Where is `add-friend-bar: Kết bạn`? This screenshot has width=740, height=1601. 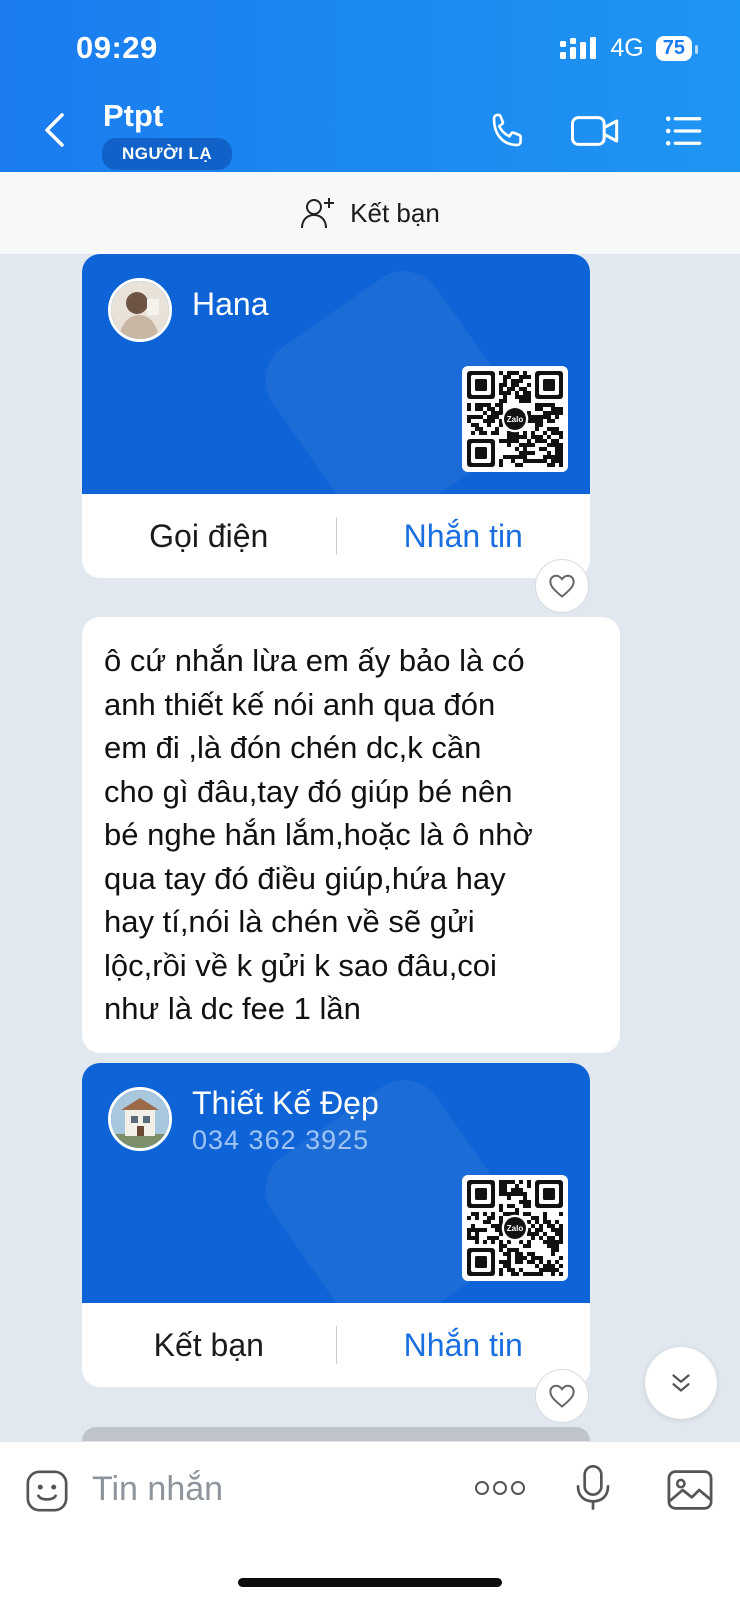 add-friend-bar: Kết bạn is located at coordinates (370, 213).